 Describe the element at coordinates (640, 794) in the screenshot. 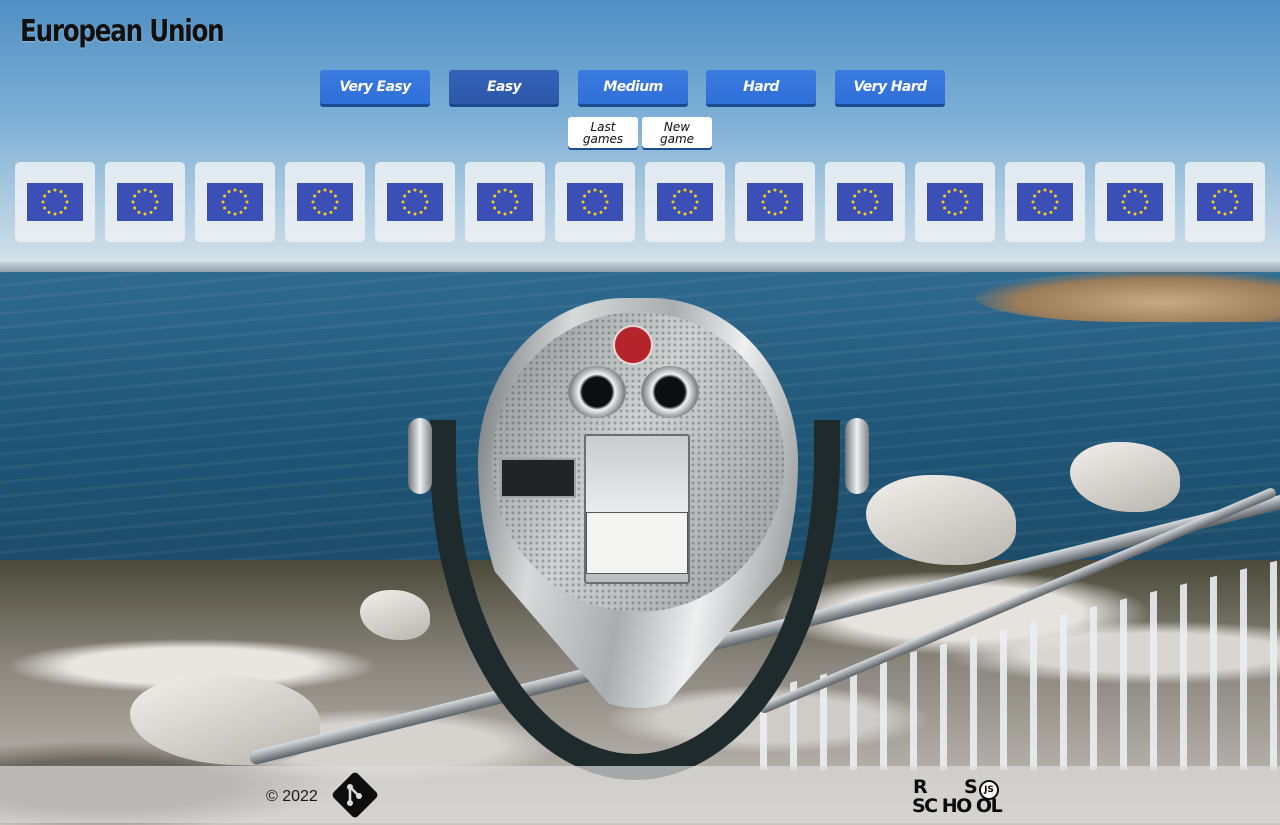

I see `footer` at that location.